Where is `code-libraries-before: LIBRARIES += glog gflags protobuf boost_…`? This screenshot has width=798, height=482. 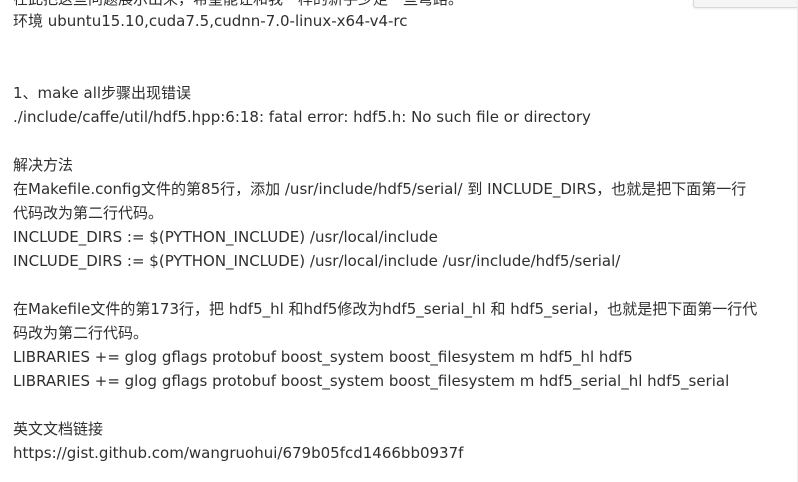 code-libraries-before: LIBRARIES += glog gflags protobuf boost_… is located at coordinates (323, 357).